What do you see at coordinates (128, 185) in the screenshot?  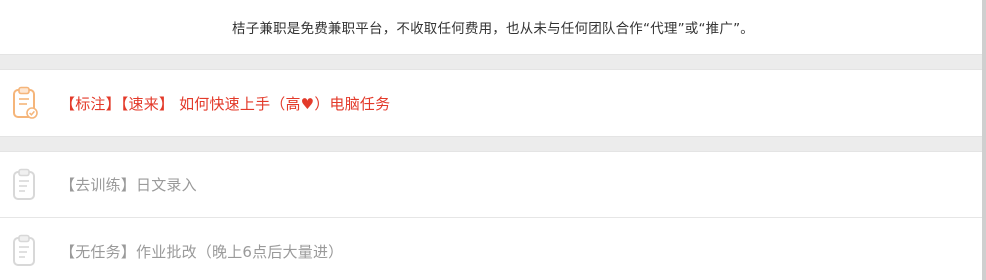 I see `task-label: 【去训练】日文录入` at bounding box center [128, 185].